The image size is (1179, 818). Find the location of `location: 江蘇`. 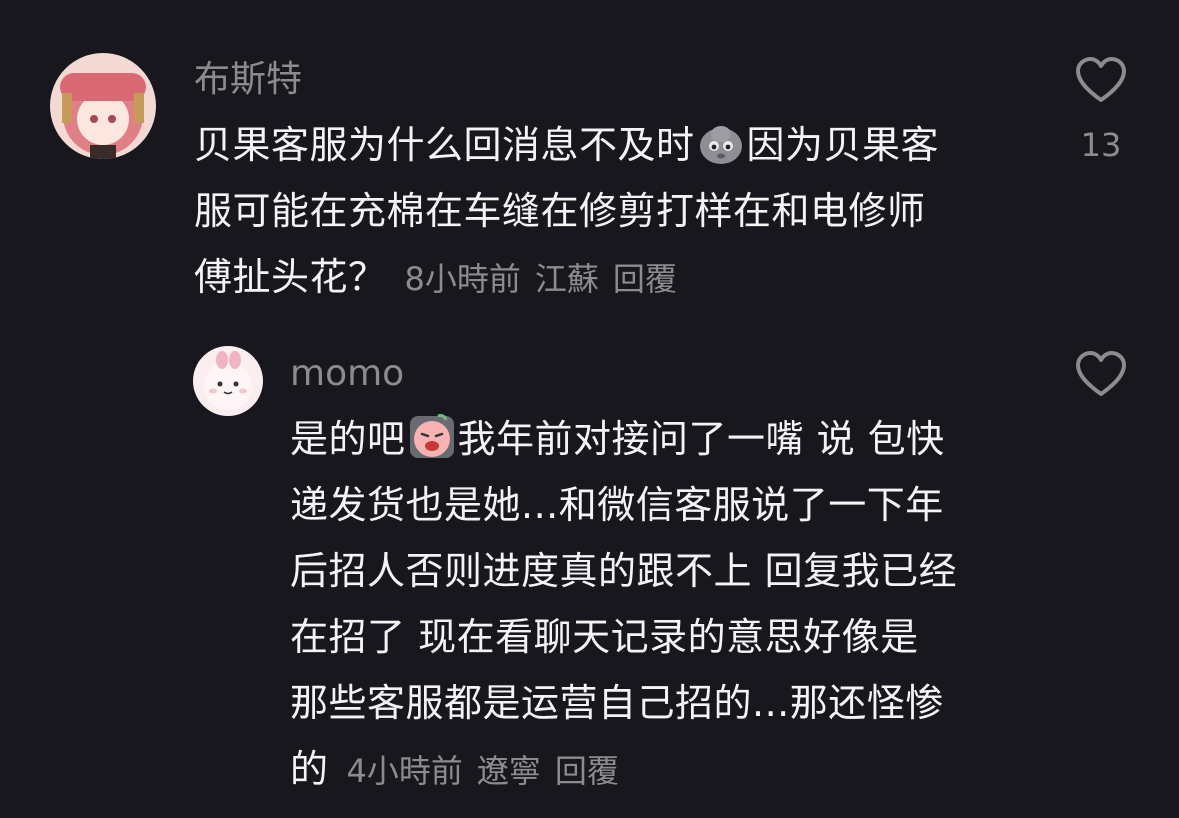

location: 江蘇 is located at coordinates (566, 279).